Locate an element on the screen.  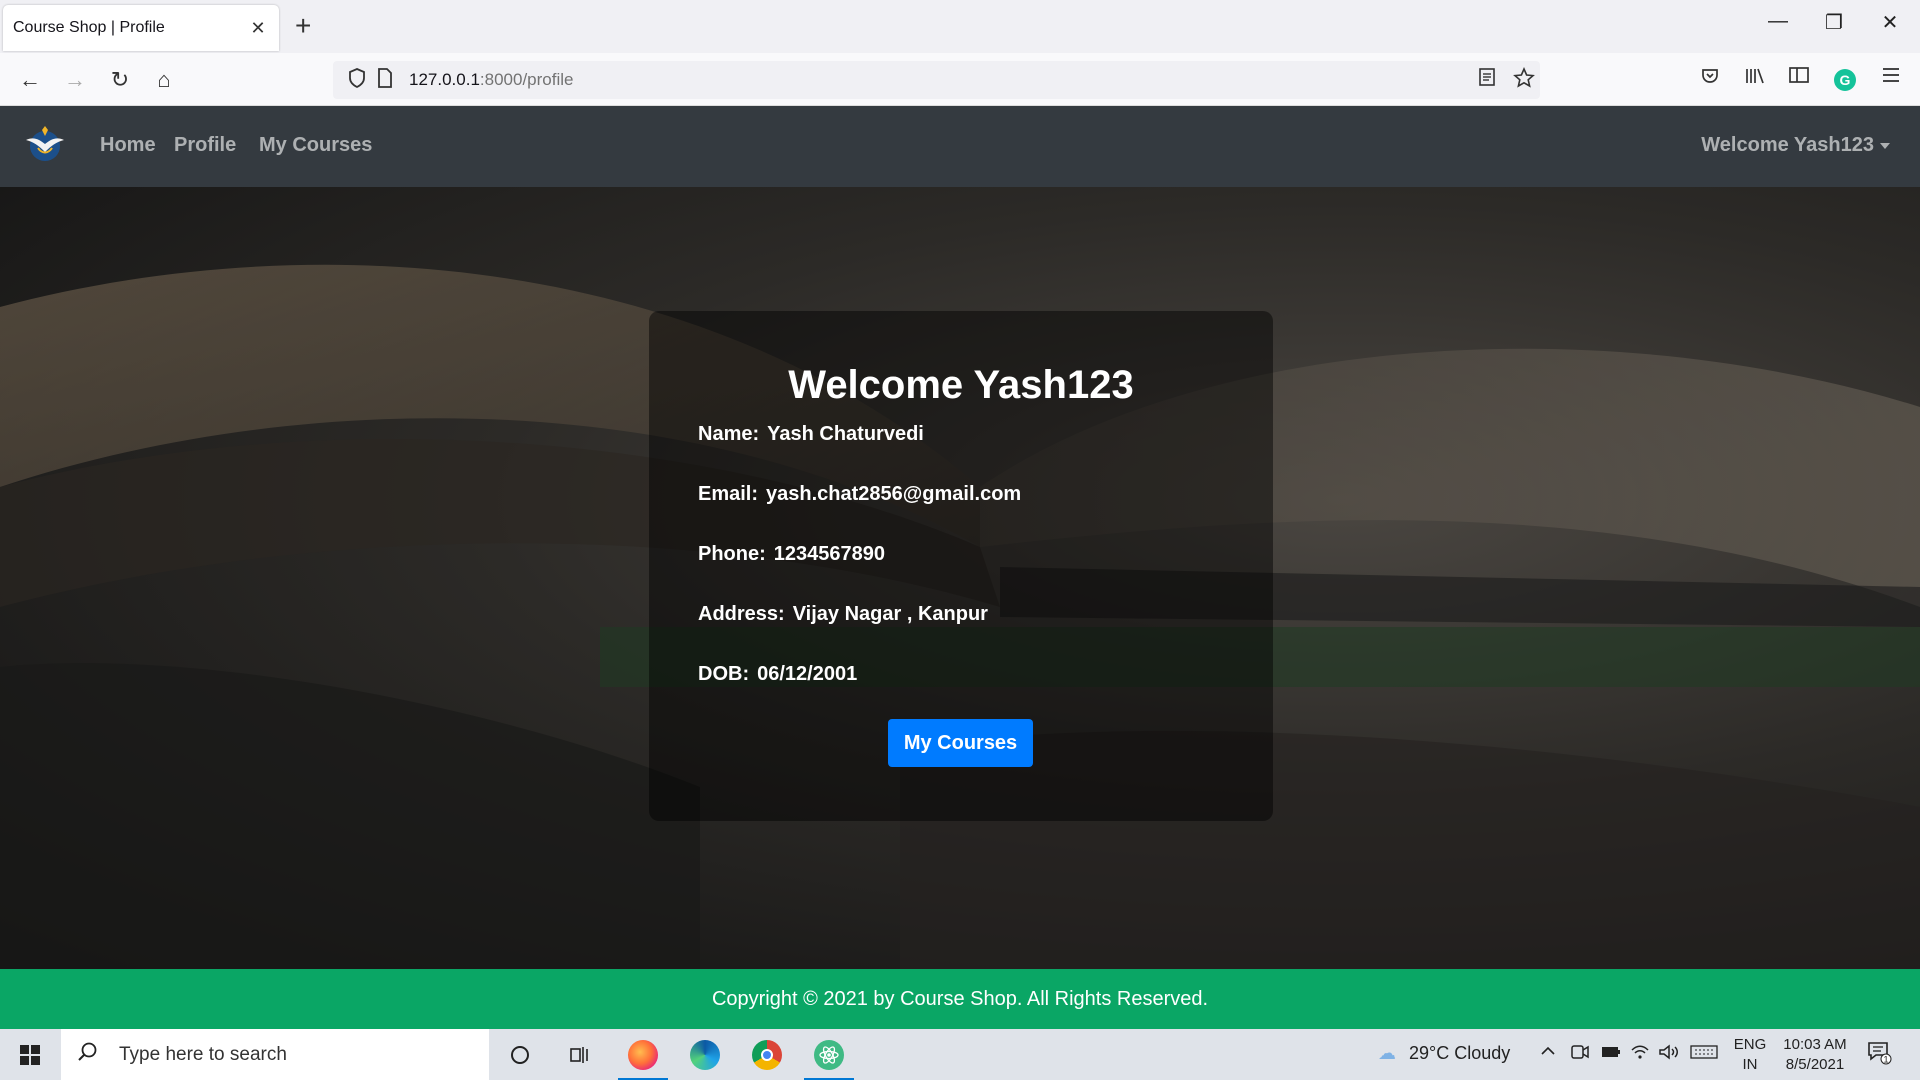
profile-title: Welcome Yash123 is located at coordinates (961, 385).